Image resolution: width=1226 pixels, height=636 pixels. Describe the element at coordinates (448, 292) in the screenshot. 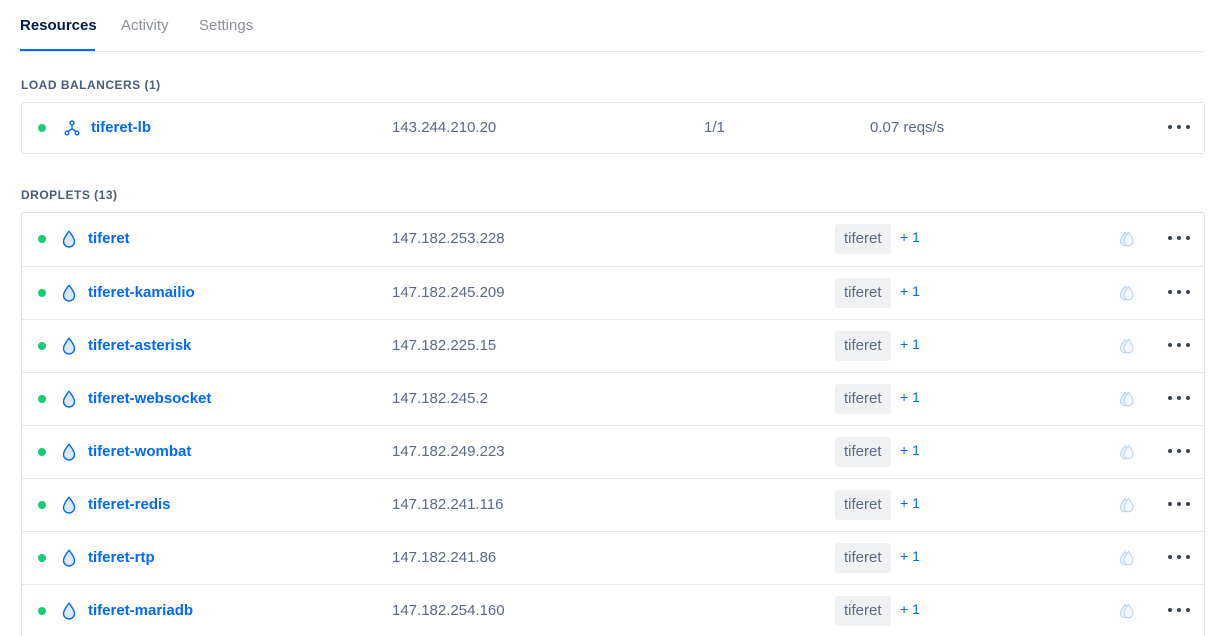

I see `droplet-ip: 147.182.245.209` at that location.